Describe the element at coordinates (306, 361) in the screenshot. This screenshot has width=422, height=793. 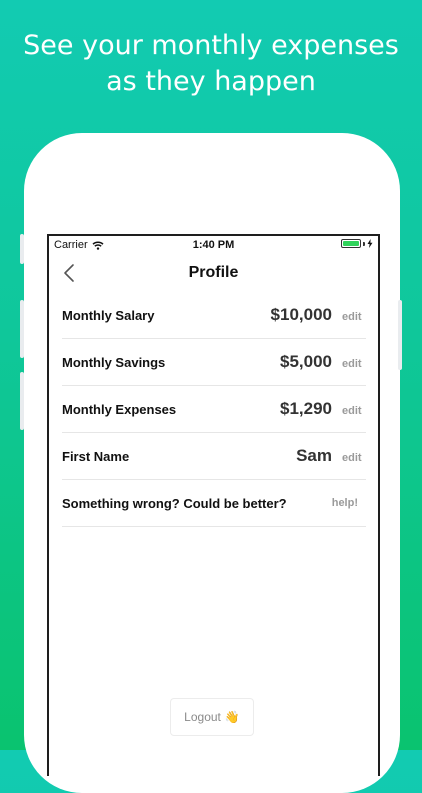
I see `row-value: $5,000` at that location.